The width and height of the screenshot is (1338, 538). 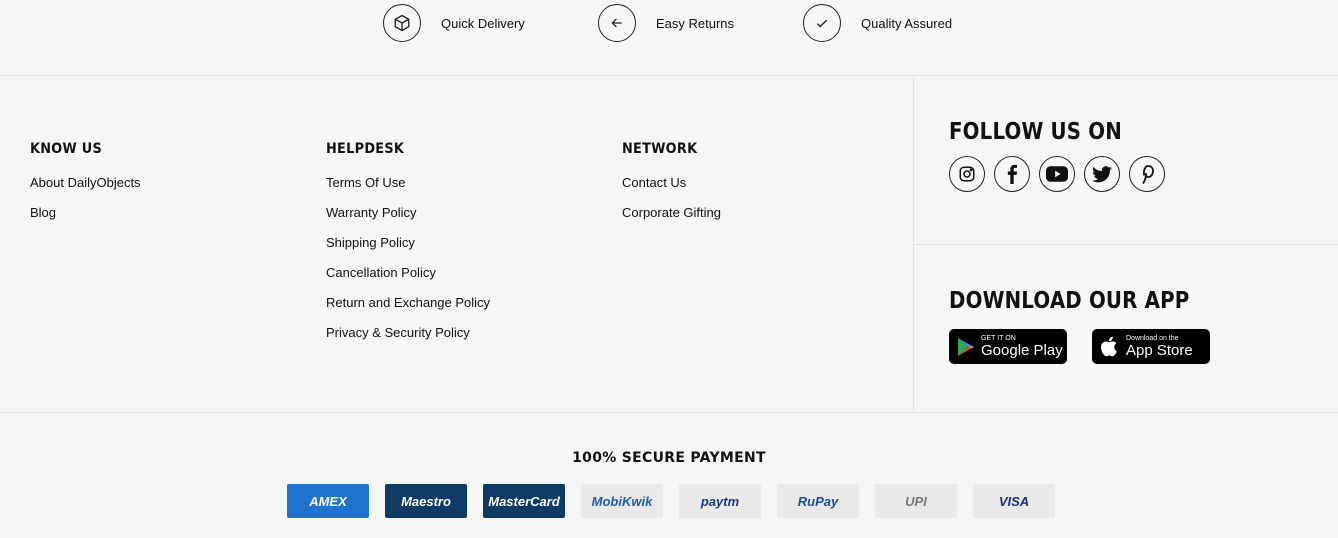 What do you see at coordinates (483, 23) in the screenshot?
I see `feature-label: Quick Delivery` at bounding box center [483, 23].